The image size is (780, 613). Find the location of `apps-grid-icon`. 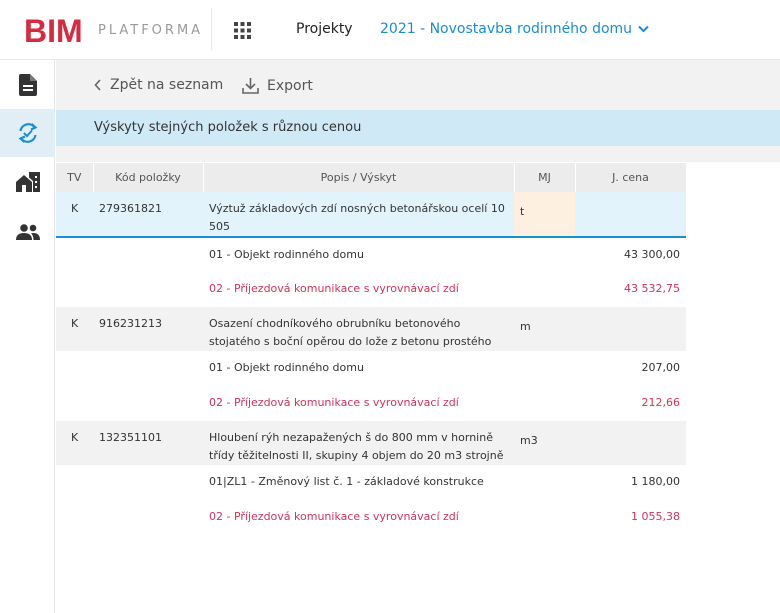

apps-grid-icon is located at coordinates (242, 30).